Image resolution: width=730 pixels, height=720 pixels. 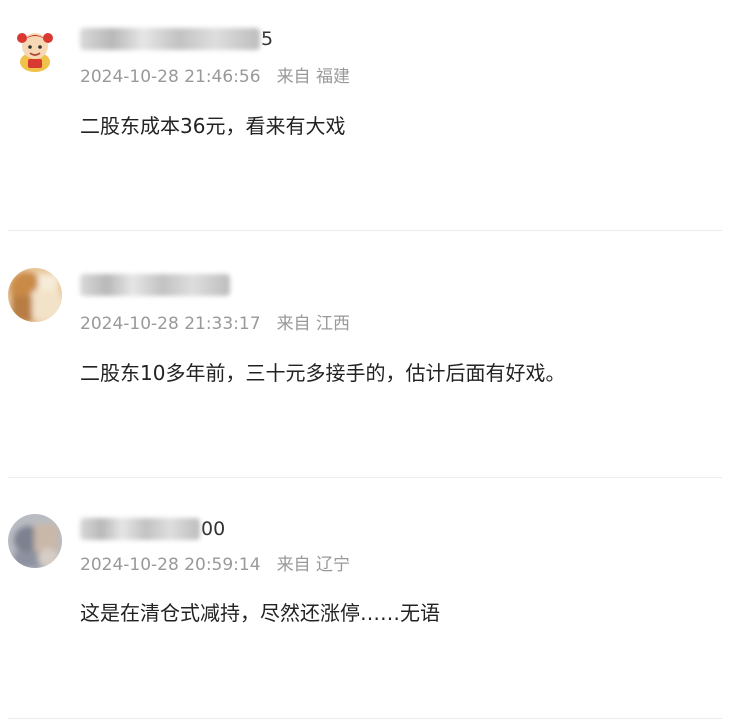 What do you see at coordinates (213, 528) in the screenshot?
I see `username-visible-part: 00` at bounding box center [213, 528].